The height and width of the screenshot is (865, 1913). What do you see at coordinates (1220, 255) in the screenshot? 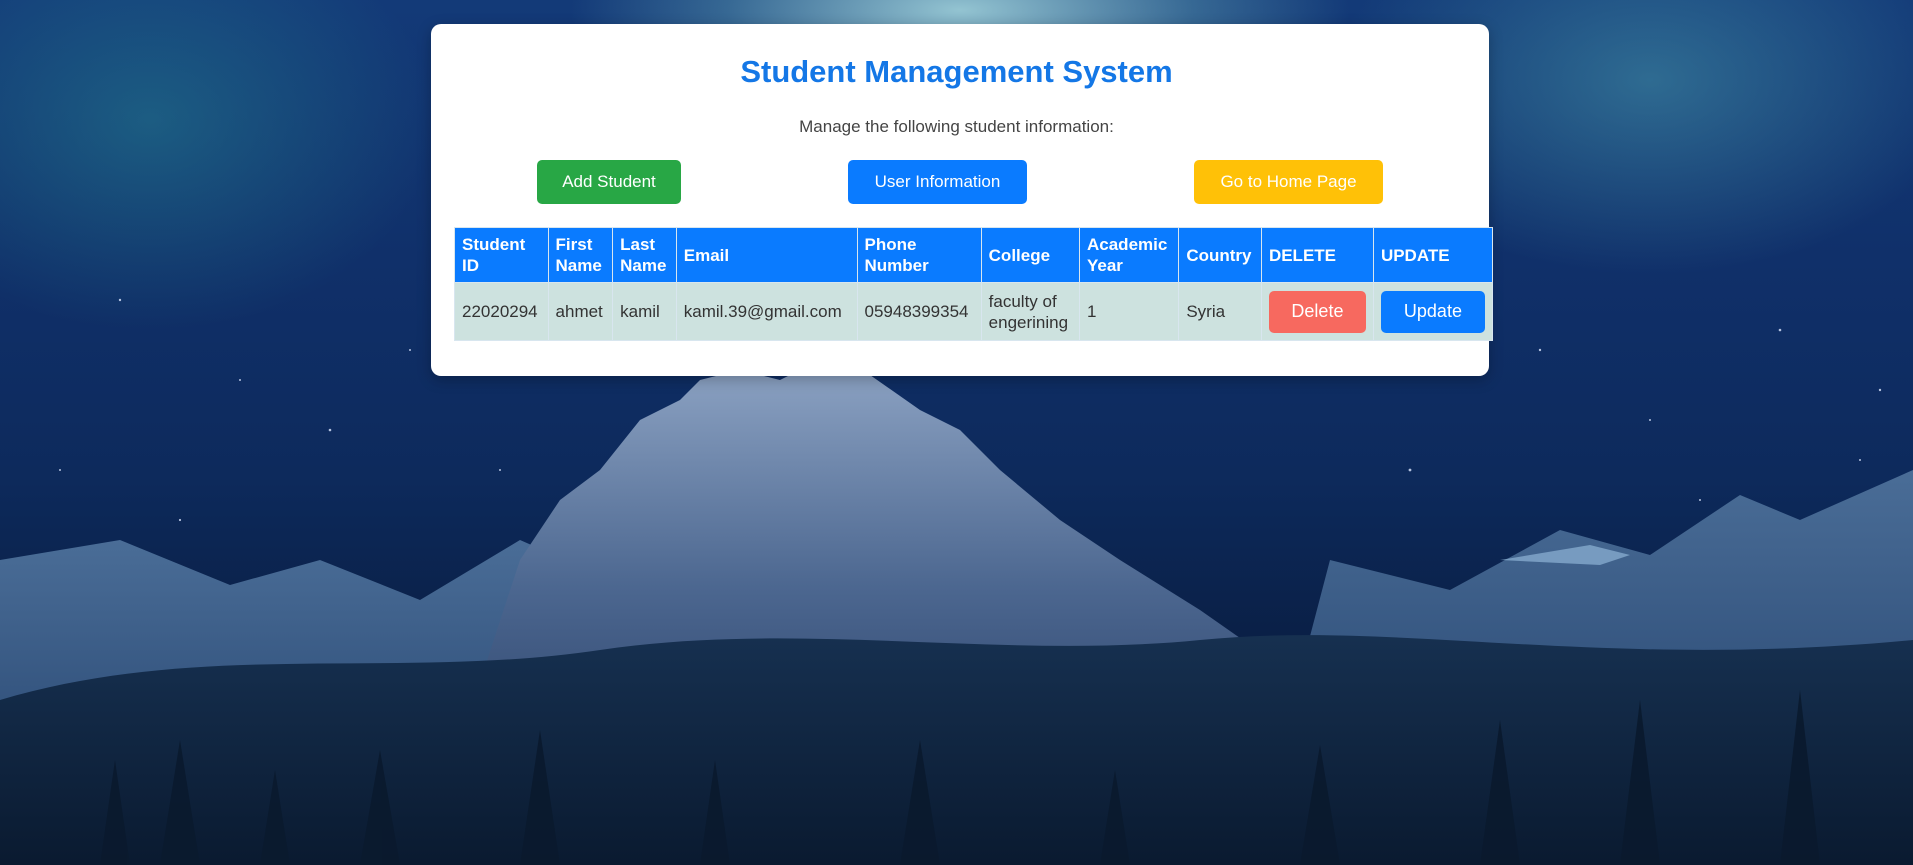
I see `column-header-country: Country` at bounding box center [1220, 255].